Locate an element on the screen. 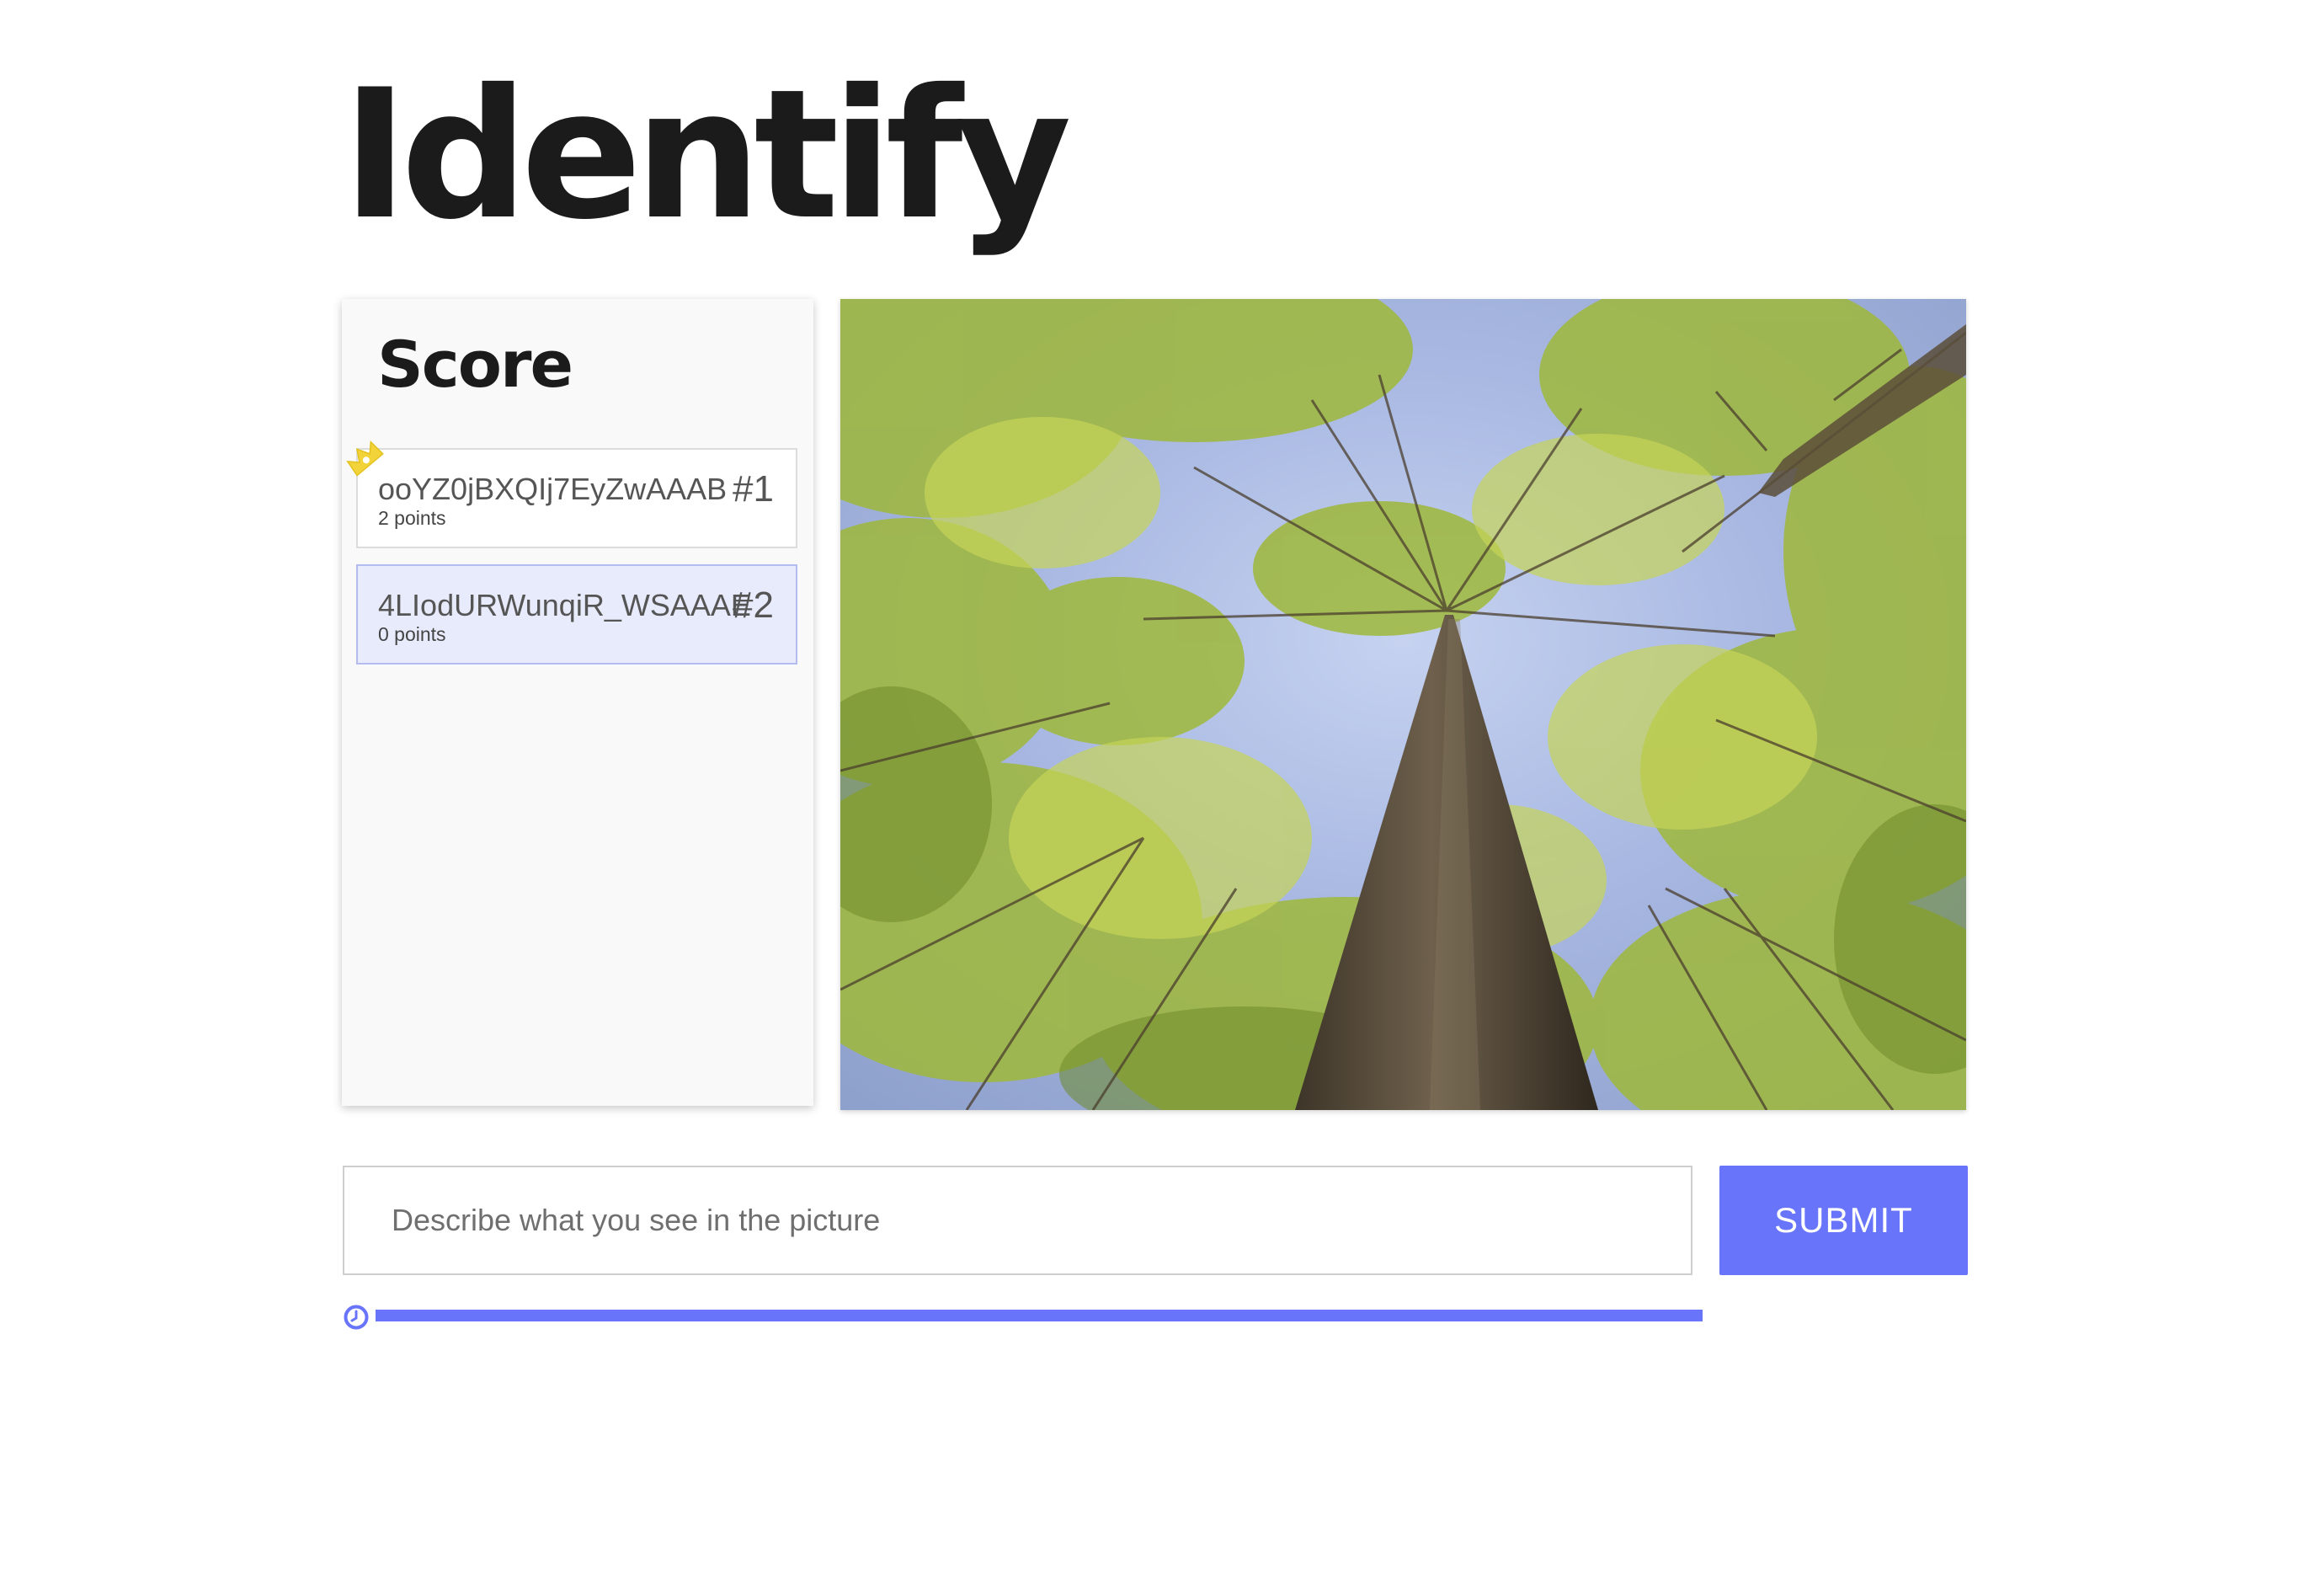 This screenshot has height=1580, width=2324. player-rank: #2 is located at coordinates (753, 605).